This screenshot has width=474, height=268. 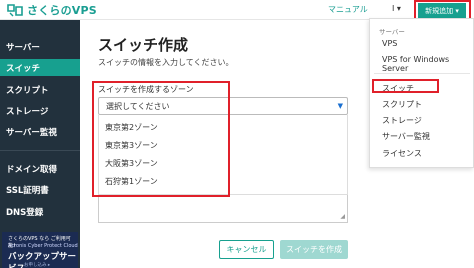 I want to click on menu-item-storage: ストレージ, so click(x=402, y=120).